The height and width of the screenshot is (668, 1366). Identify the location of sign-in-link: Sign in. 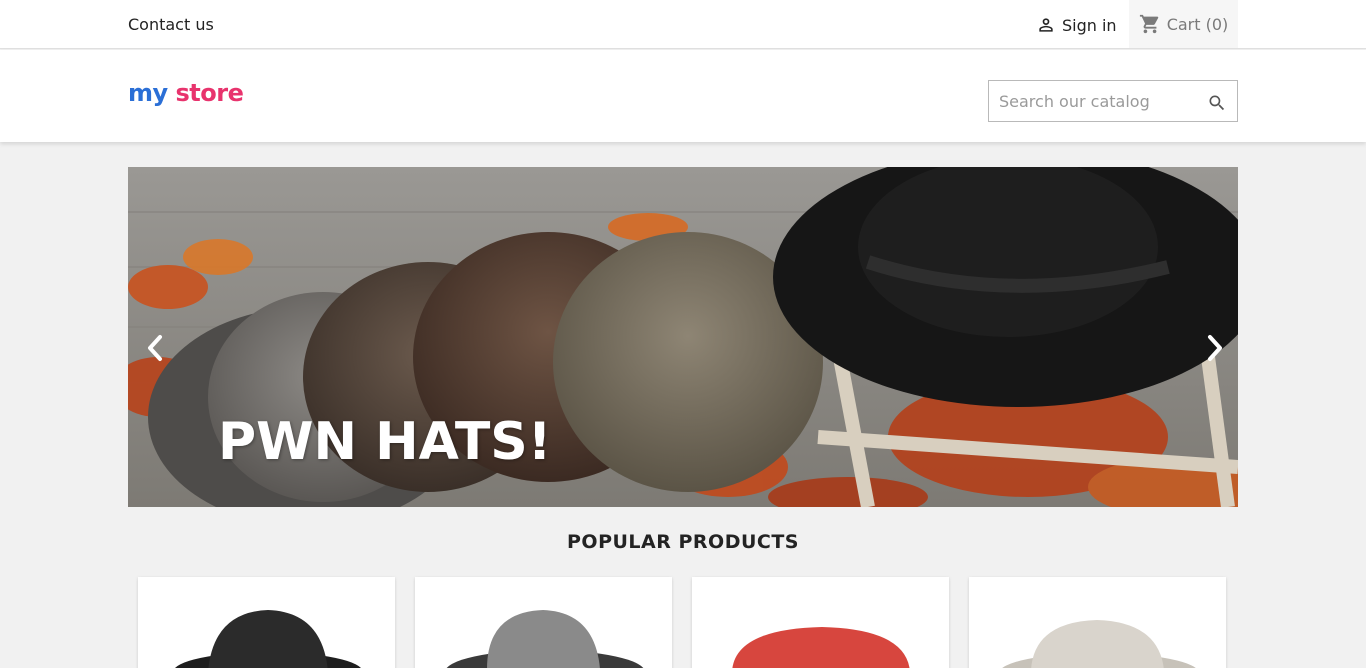
(1076, 25).